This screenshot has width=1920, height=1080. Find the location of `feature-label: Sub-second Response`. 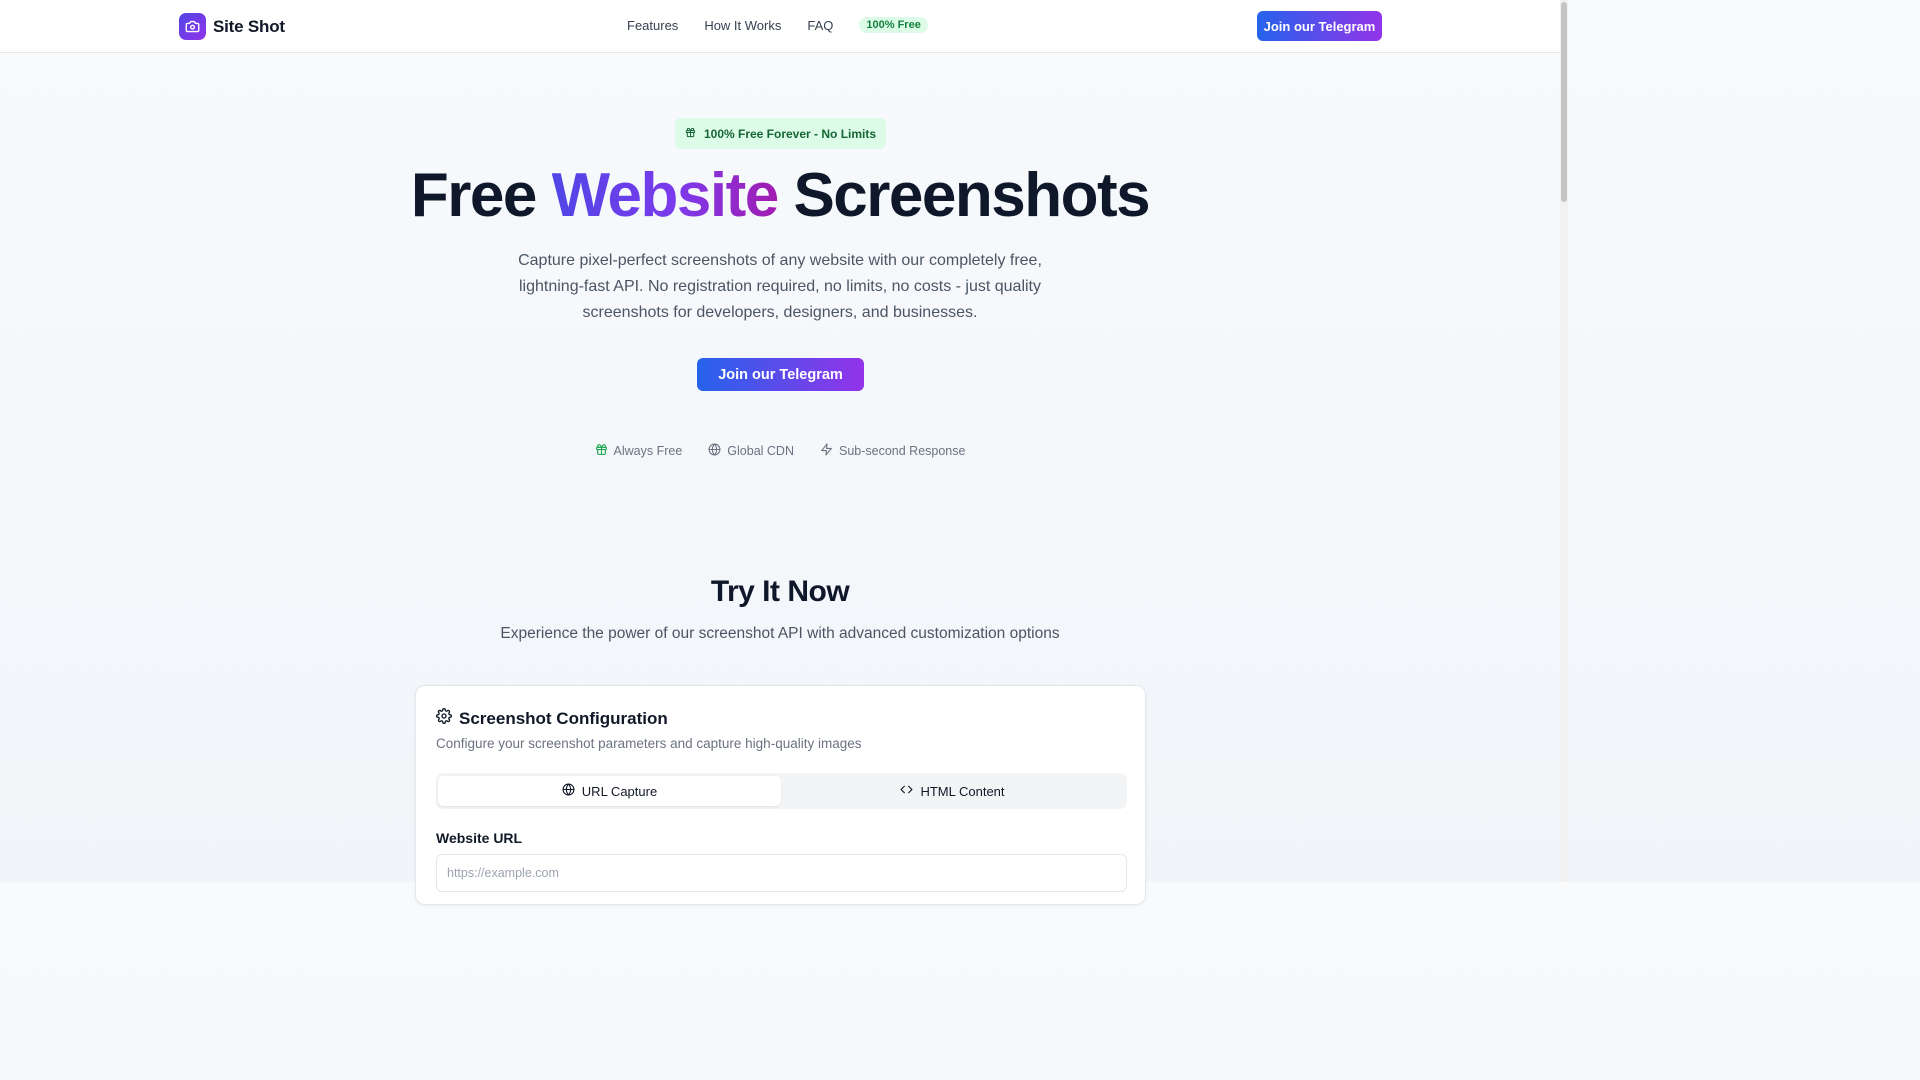

feature-label: Sub-second Response is located at coordinates (902, 451).